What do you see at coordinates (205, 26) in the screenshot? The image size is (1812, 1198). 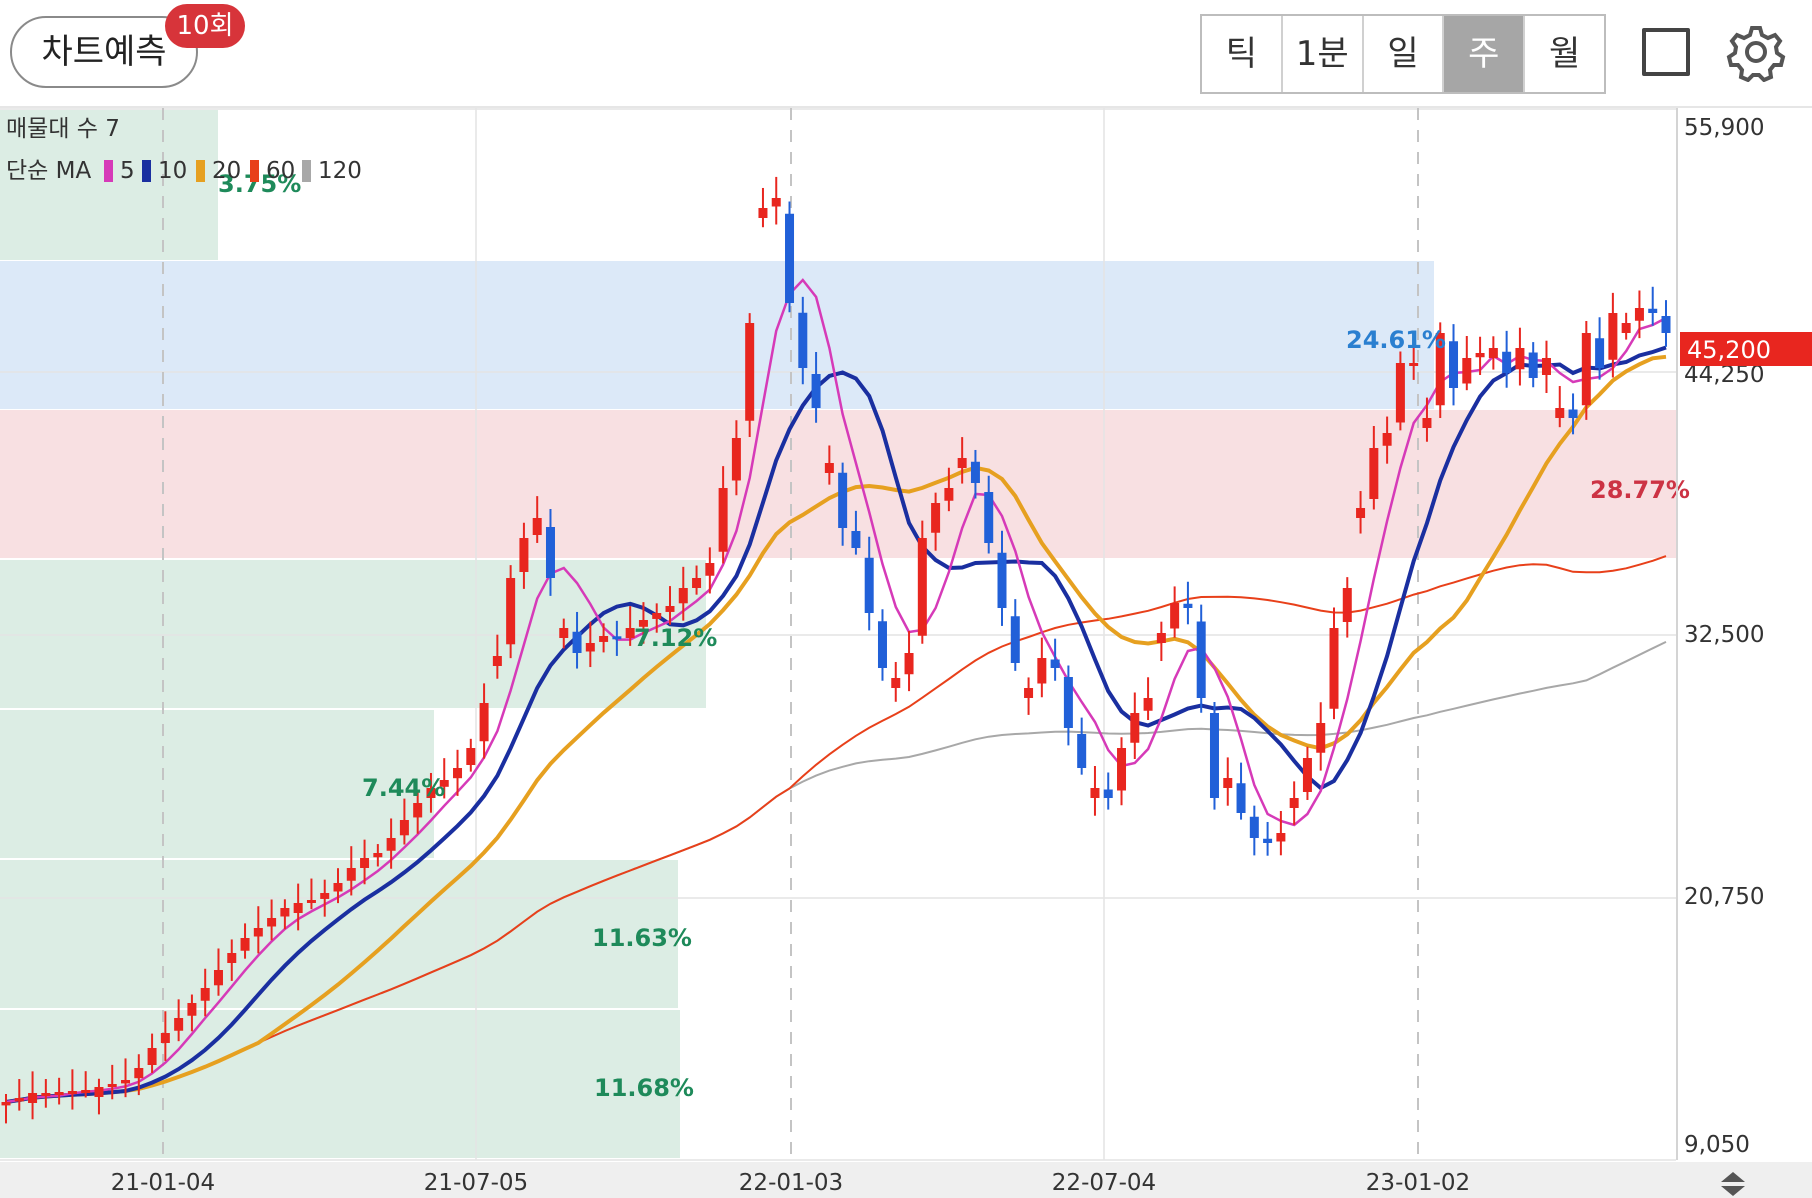 I see `predict-count-badge: 10회` at bounding box center [205, 26].